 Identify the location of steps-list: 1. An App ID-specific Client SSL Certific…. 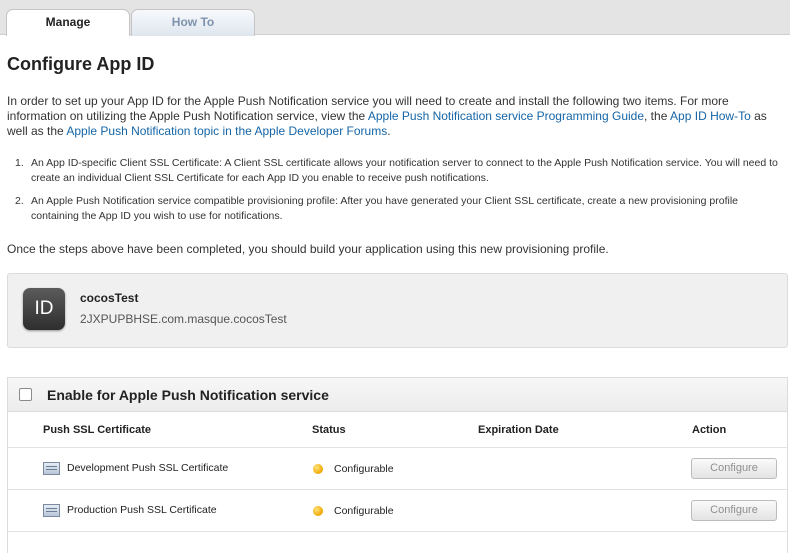
(397, 194).